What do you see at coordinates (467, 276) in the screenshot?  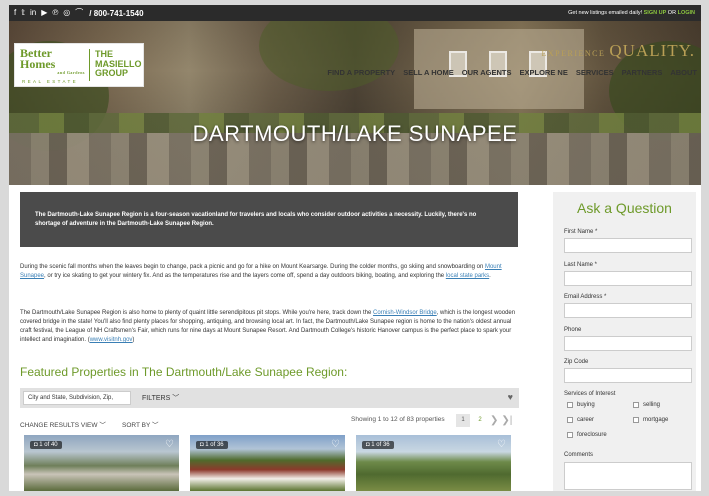 I see `state-parks-link: local state parks` at bounding box center [467, 276].